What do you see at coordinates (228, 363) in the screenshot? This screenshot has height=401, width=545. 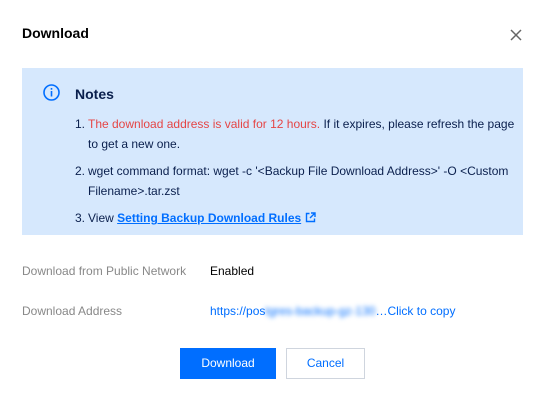 I see `download-button: Download` at bounding box center [228, 363].